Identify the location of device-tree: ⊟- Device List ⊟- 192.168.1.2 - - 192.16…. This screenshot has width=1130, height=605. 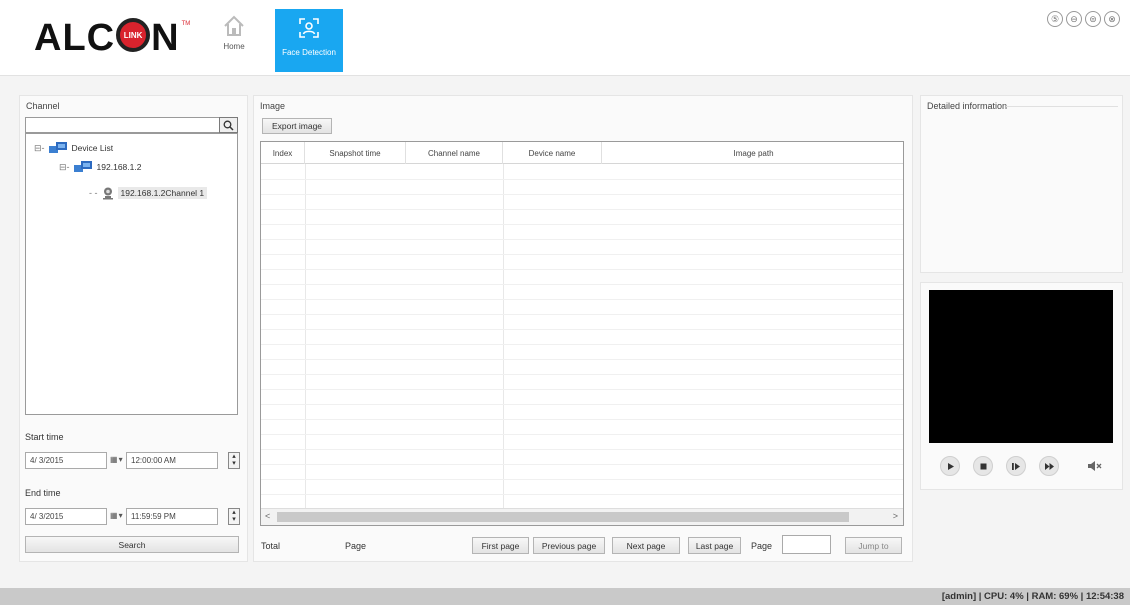
(131, 274).